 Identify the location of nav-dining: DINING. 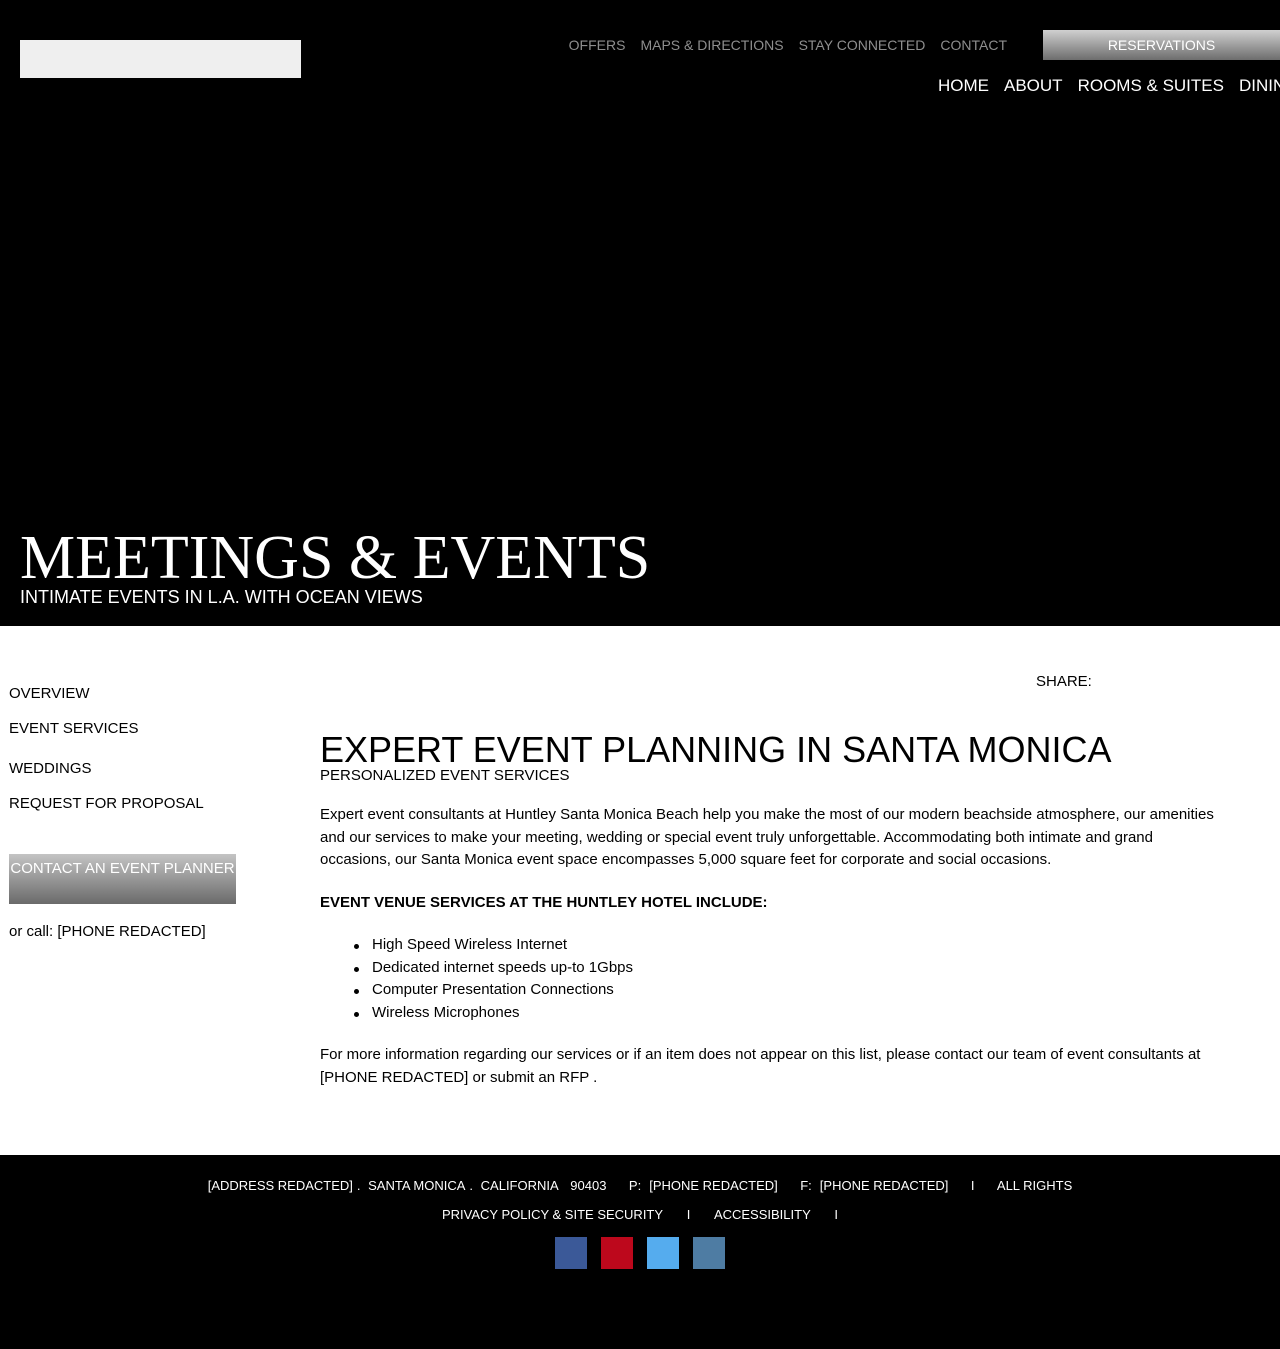
(1259, 86).